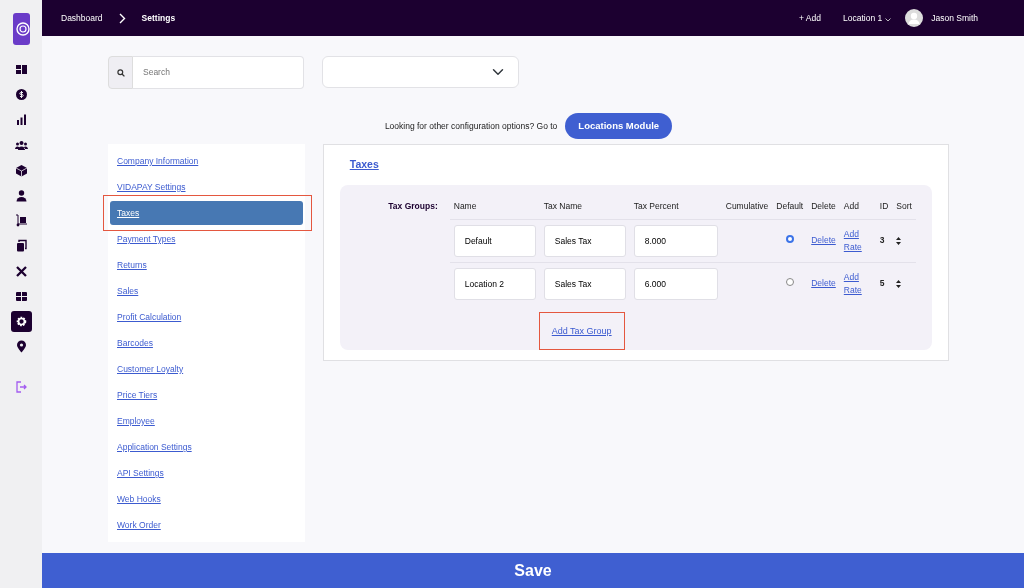  What do you see at coordinates (884, 206) in the screenshot?
I see `column-header: ID` at bounding box center [884, 206].